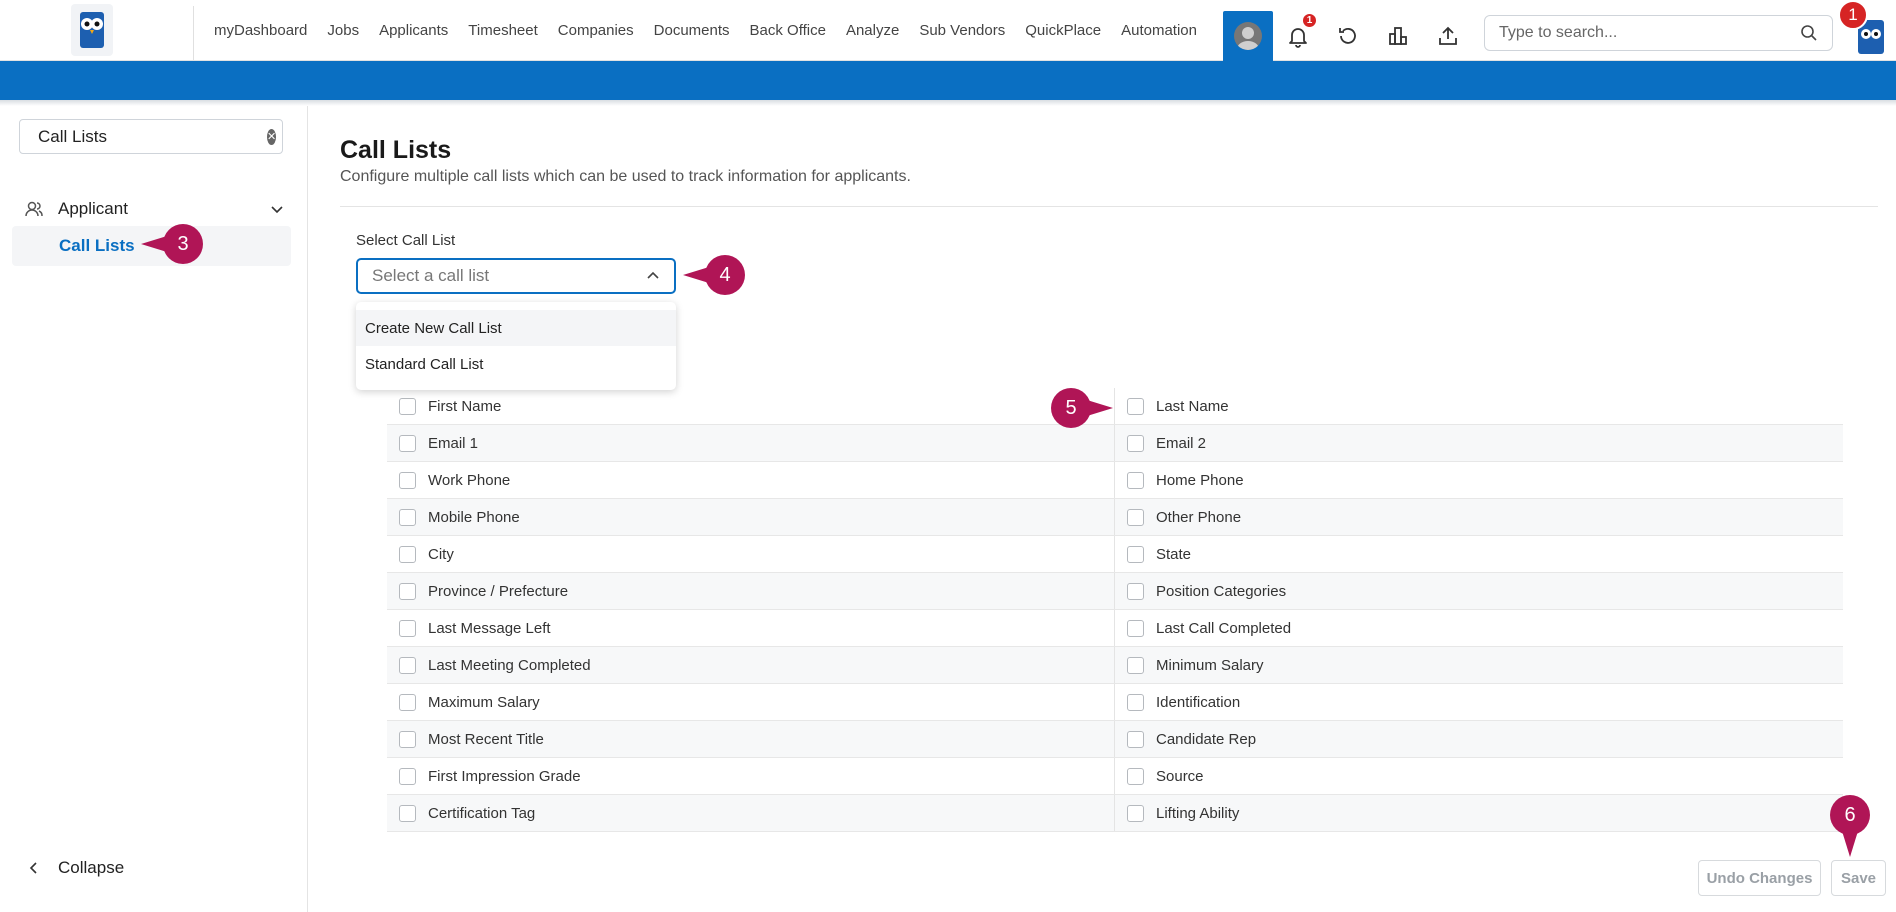 The height and width of the screenshot is (912, 1896). I want to click on field-label: Minimum Salary, so click(1210, 665).